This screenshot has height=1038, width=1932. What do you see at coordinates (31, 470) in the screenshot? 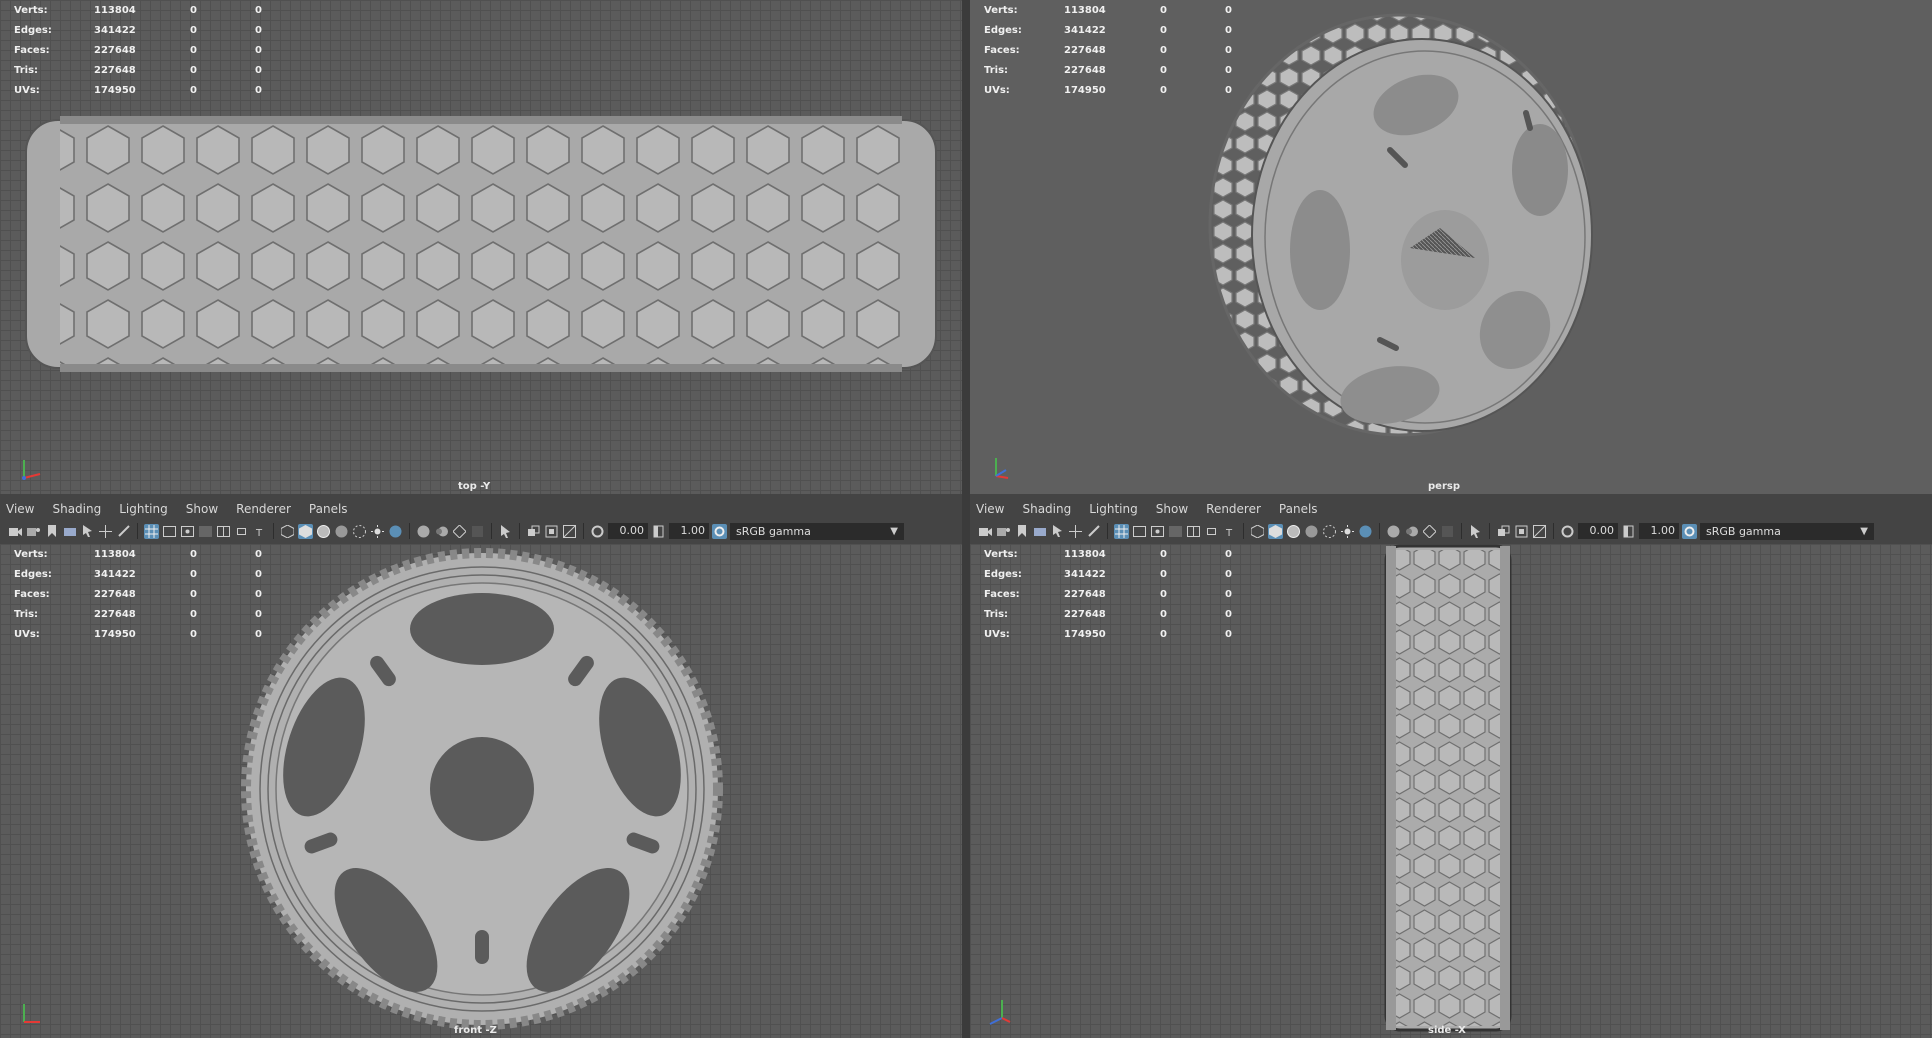
I see `axis-gizmo-icon` at bounding box center [31, 470].